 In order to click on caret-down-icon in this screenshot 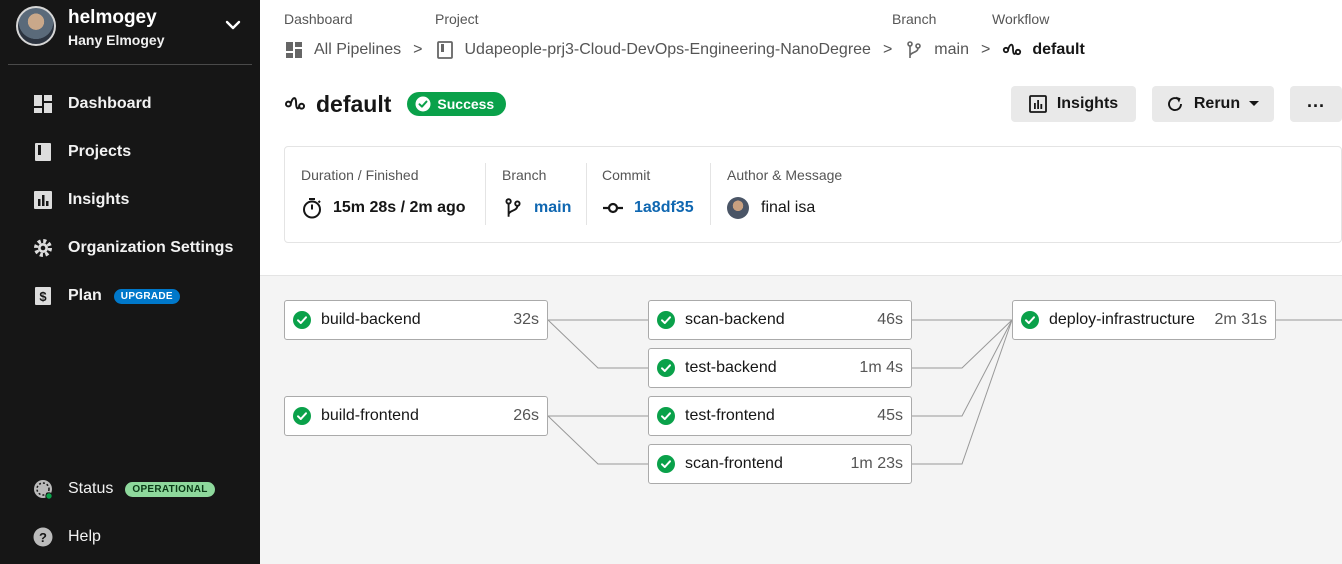, I will do `click(1254, 103)`.